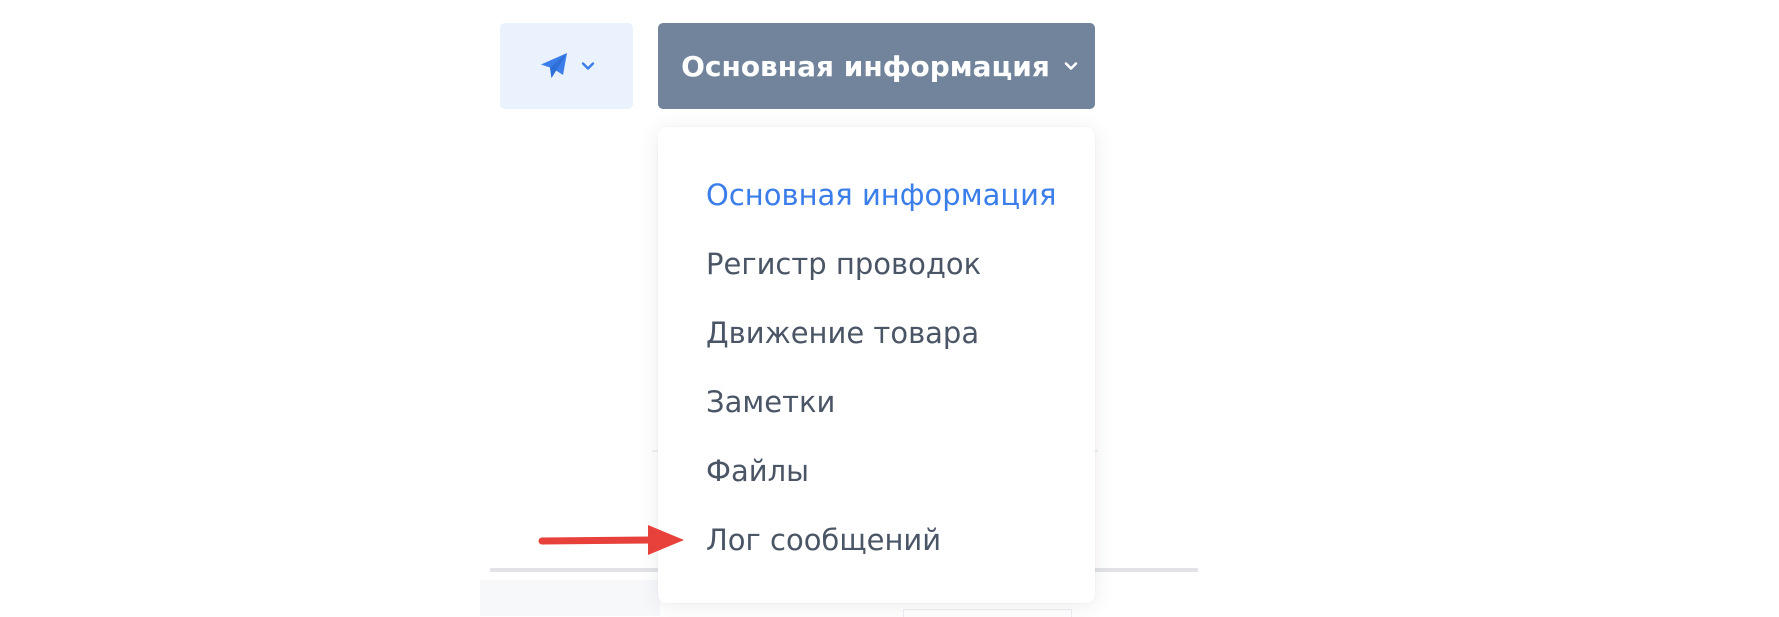  Describe the element at coordinates (611, 540) in the screenshot. I see `red-arrow-icon` at that location.